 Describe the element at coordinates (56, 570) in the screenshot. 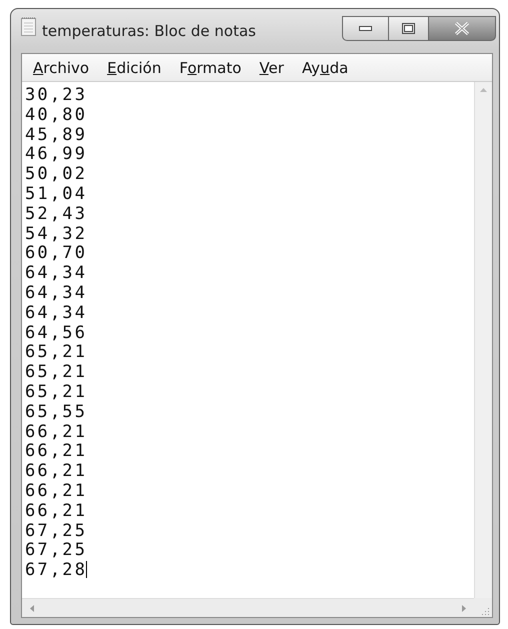

I see `text-line: 67,28` at that location.